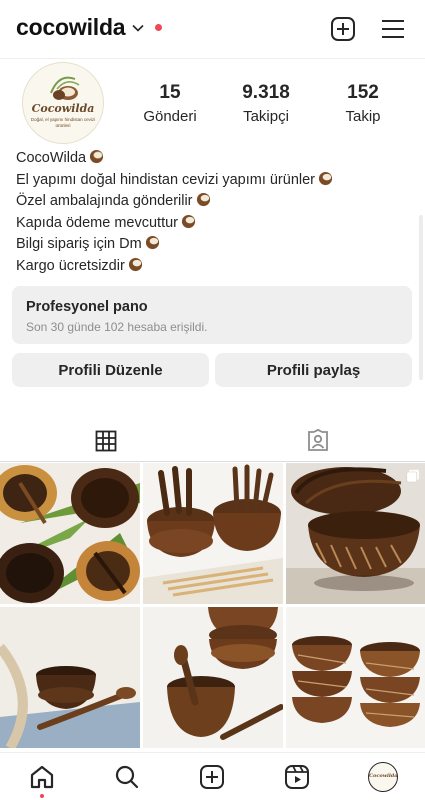 Image resolution: width=425 pixels, height=800 pixels. What do you see at coordinates (213, 267) in the screenshot?
I see `bio-line: Kargo ücretsizdir` at bounding box center [213, 267].